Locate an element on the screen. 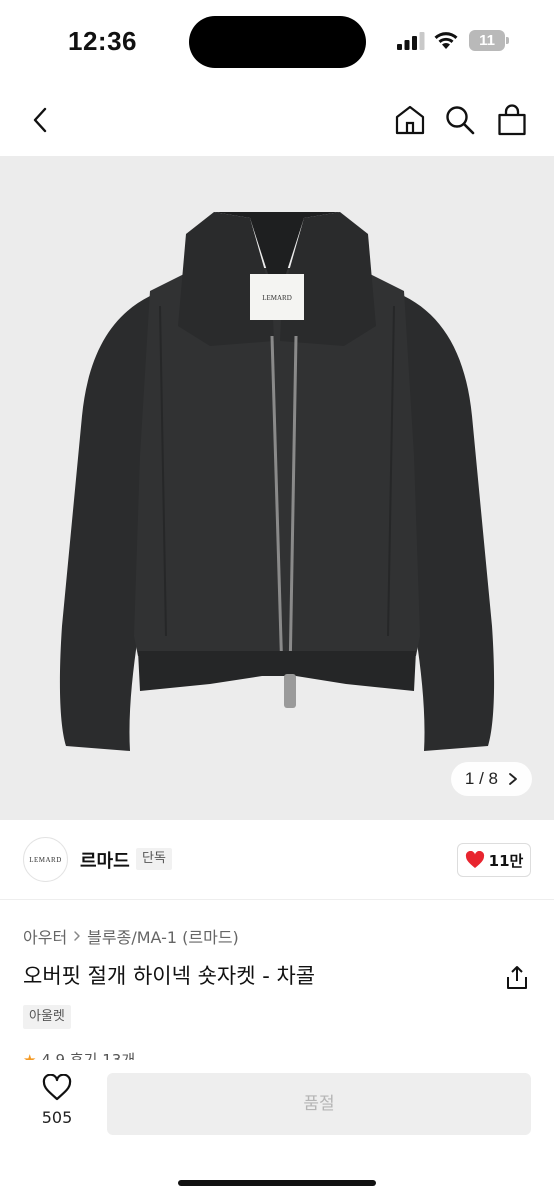 The image size is (554, 1200). dynamic-island is located at coordinates (277, 42).